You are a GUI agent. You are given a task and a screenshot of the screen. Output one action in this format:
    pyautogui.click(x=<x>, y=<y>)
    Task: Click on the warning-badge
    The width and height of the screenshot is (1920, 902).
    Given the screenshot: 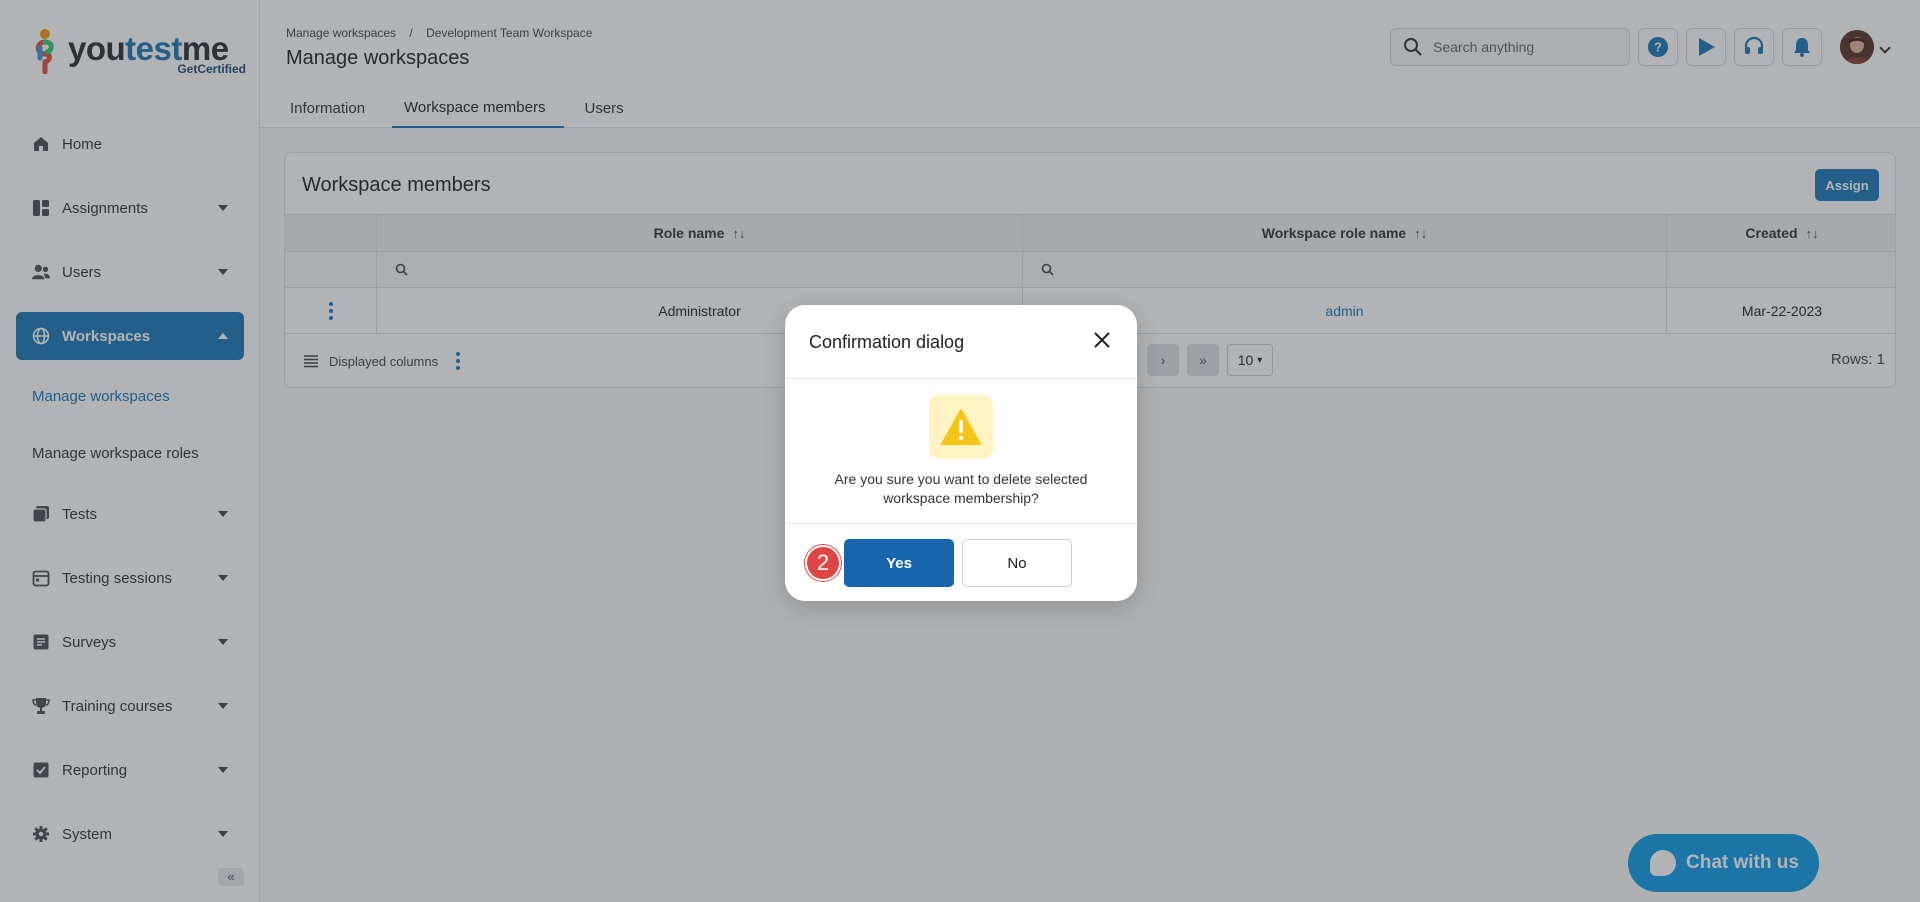 What is the action you would take?
    pyautogui.click(x=961, y=427)
    